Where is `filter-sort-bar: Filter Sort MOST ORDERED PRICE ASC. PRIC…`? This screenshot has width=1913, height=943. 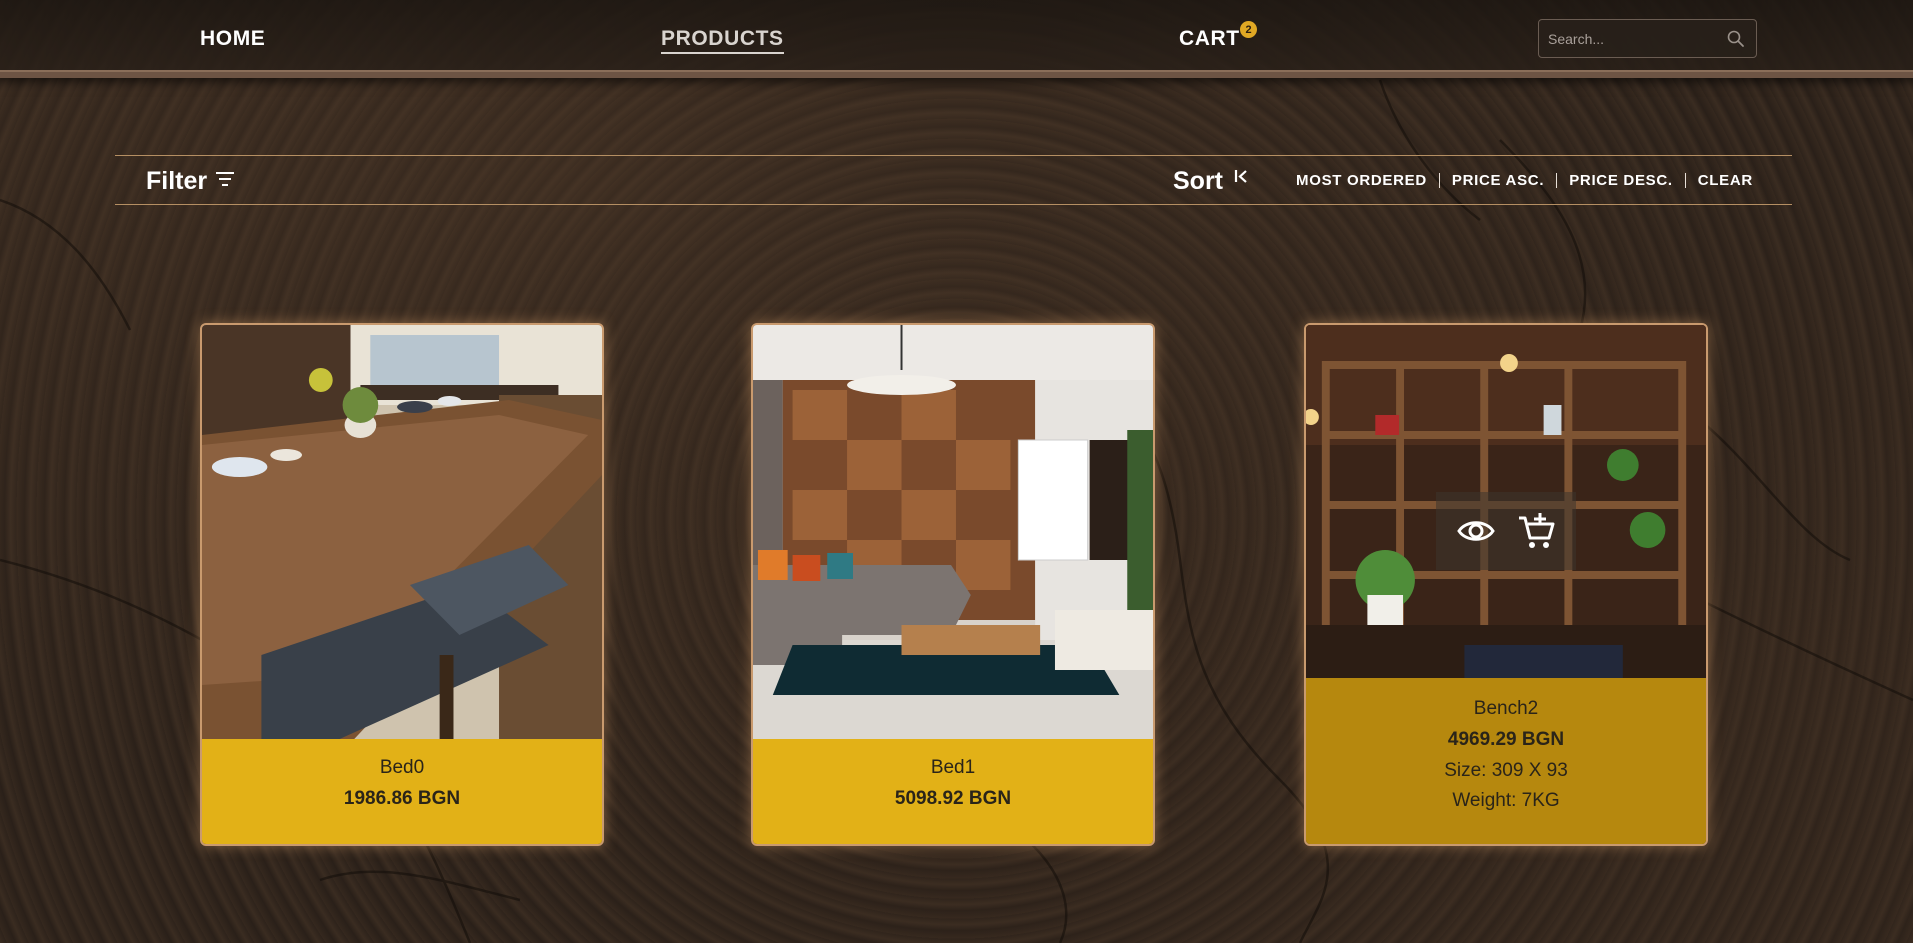
filter-sort-bar: Filter Sort MOST ORDERED PRICE ASC. PRIC… is located at coordinates (953, 180).